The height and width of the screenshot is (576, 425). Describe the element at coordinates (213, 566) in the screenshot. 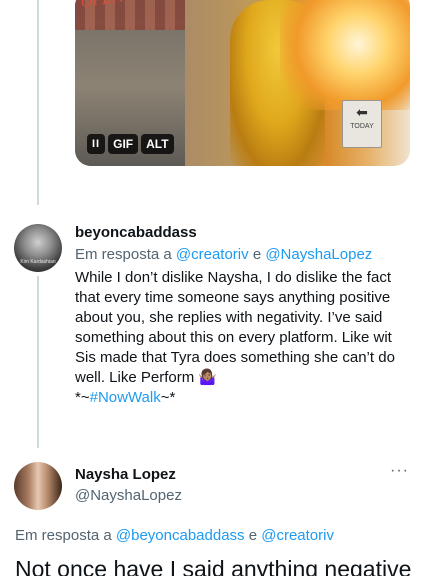

I see `tweet2-text: Not once have I said anything negative` at that location.